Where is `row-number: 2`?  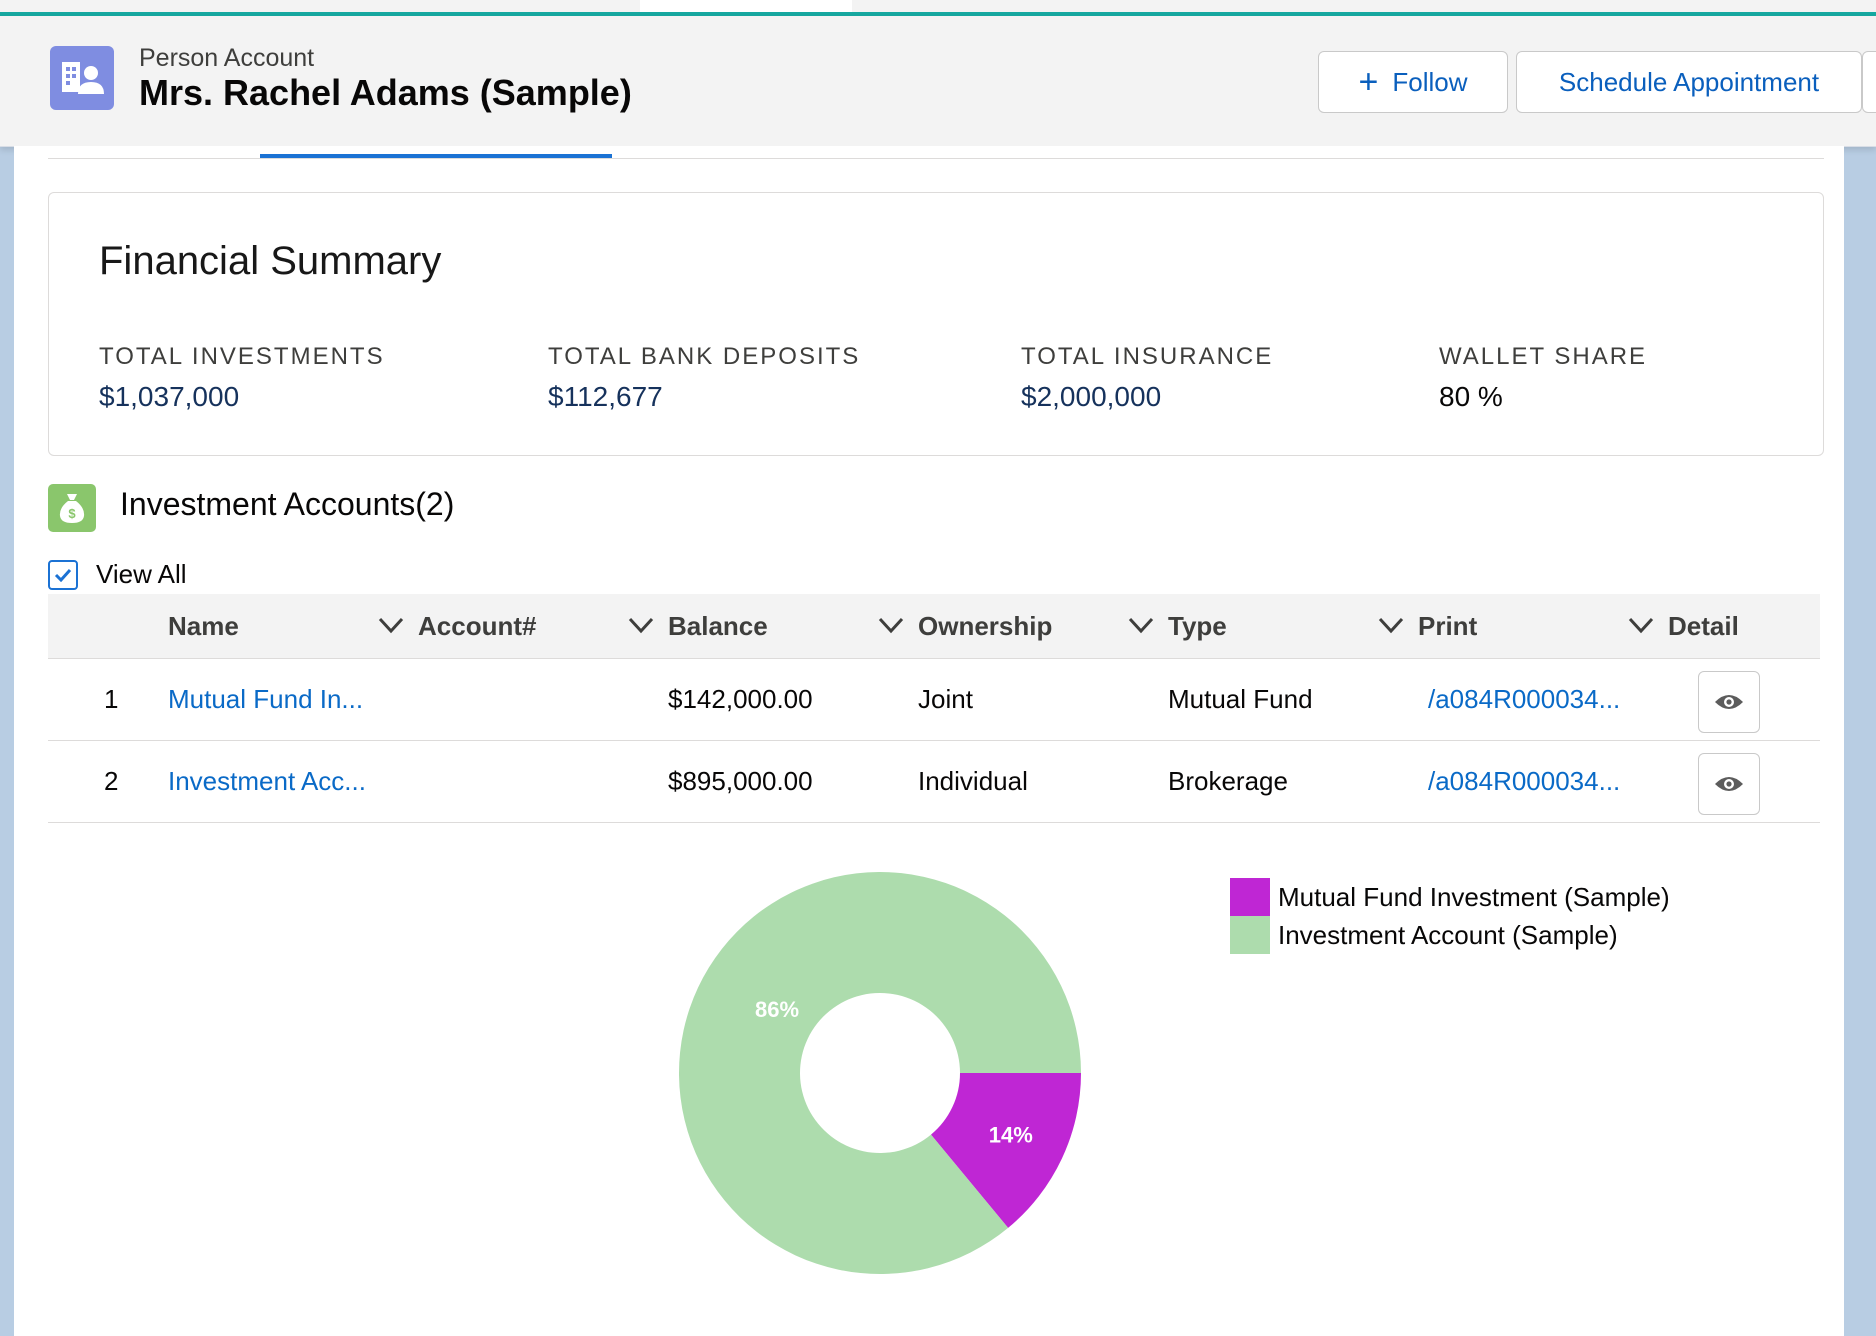
row-number: 2 is located at coordinates (111, 781).